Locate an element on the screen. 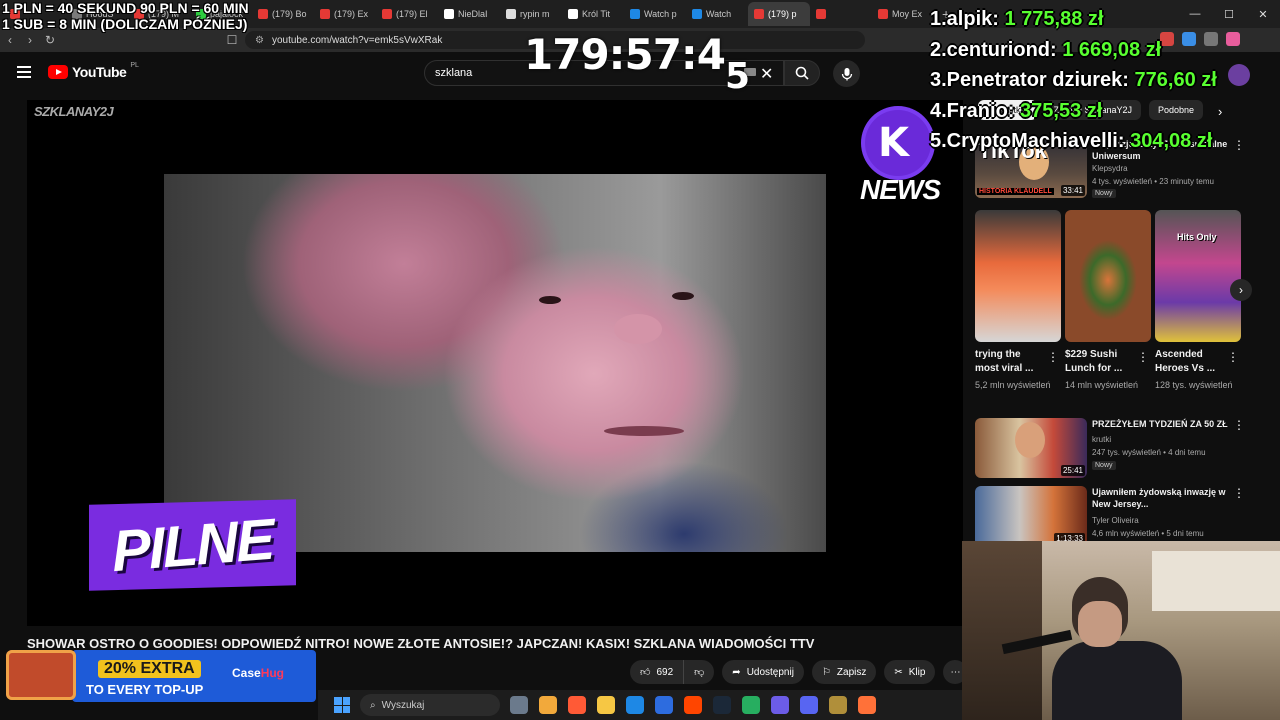 This screenshot has height=720, width=1280. clip-button: ✂ Klip is located at coordinates (910, 672).